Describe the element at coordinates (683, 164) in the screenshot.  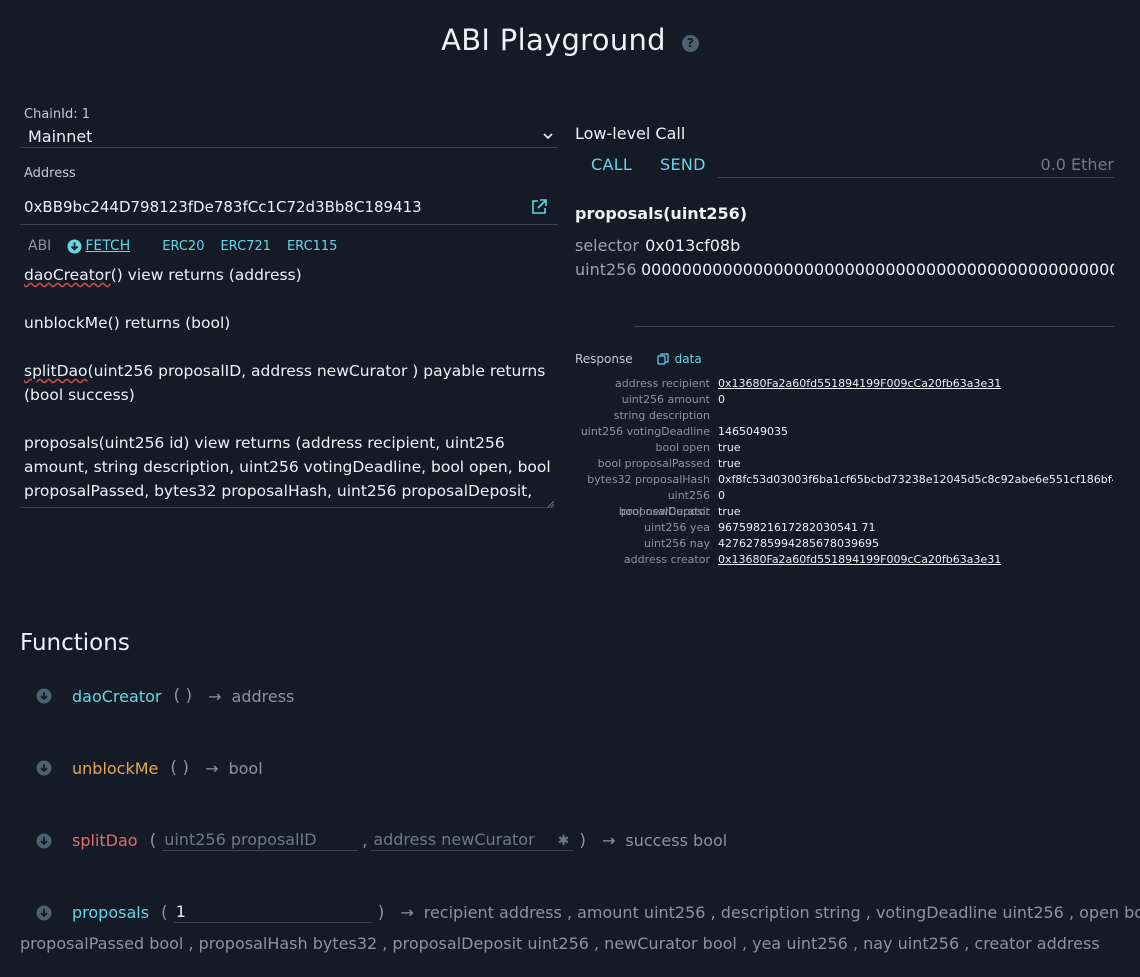
I see `send-button: SEND` at that location.